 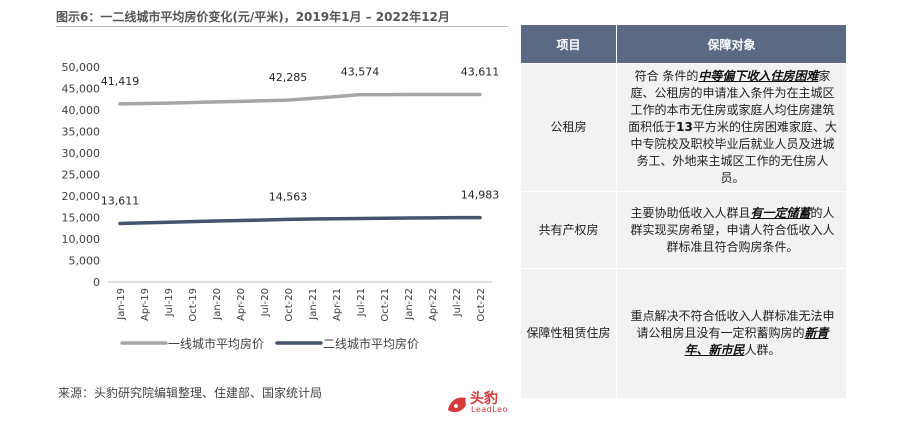 What do you see at coordinates (81, 196) in the screenshot?
I see `y-tick-label: 20,000` at bounding box center [81, 196].